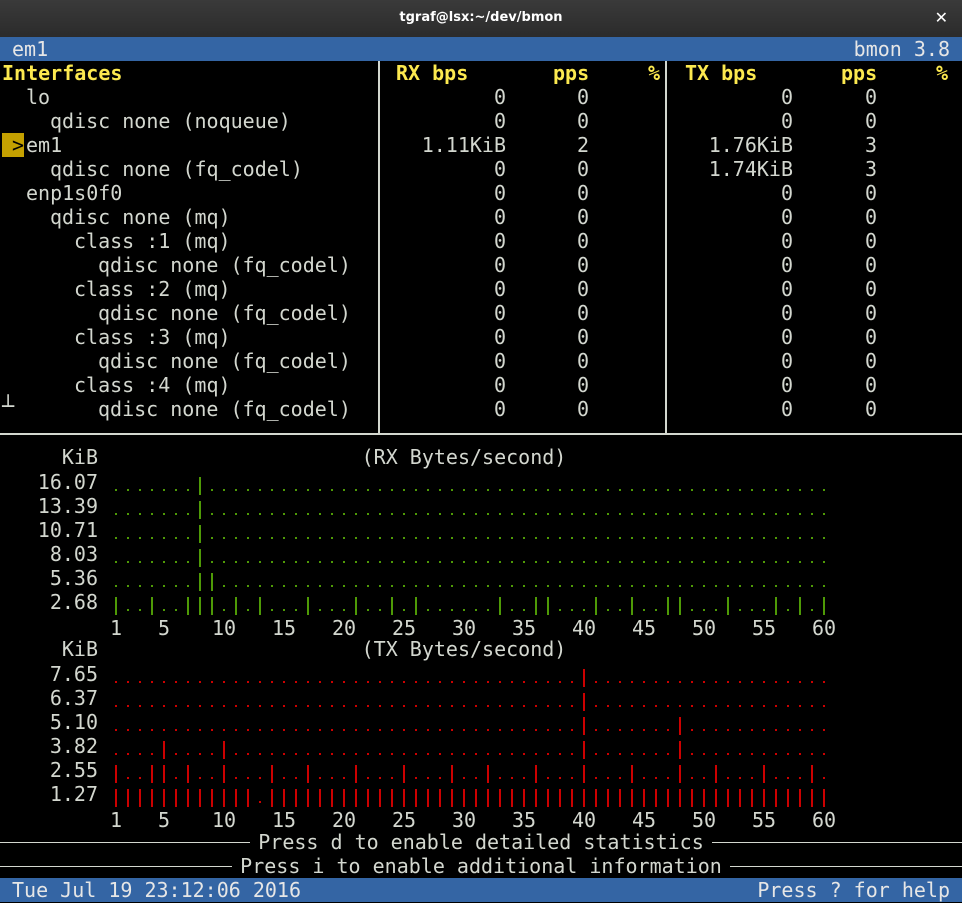 The height and width of the screenshot is (903, 962). What do you see at coordinates (499, 361) in the screenshot?
I see `rx-bps-value: 0` at bounding box center [499, 361].